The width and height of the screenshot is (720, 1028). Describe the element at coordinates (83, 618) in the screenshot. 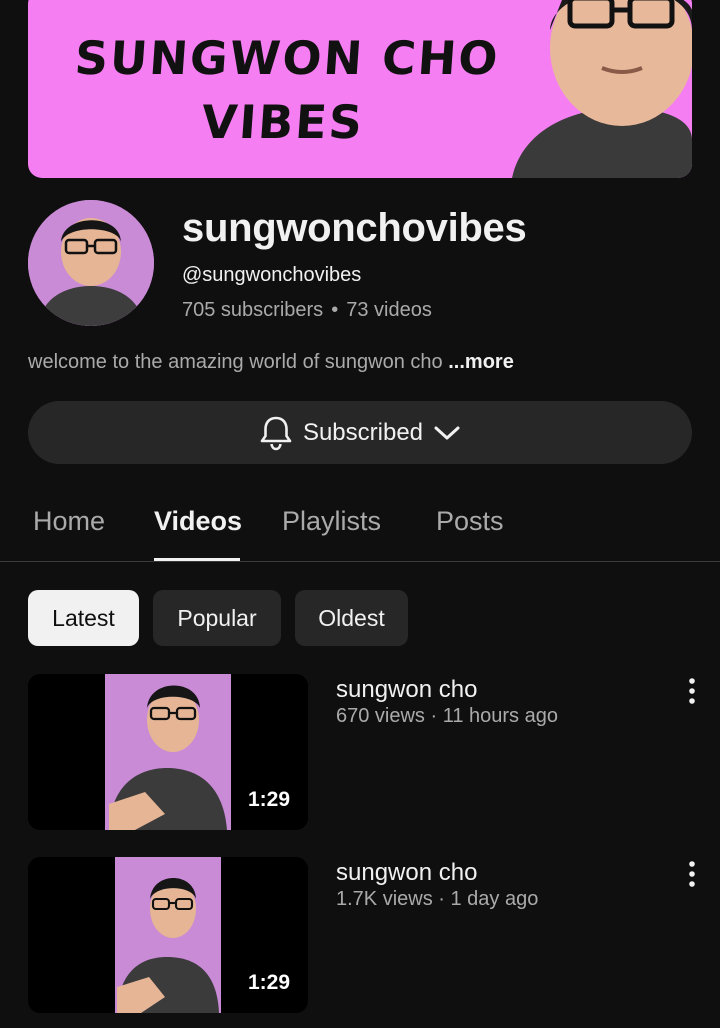

I see `chip-latest: Latest` at that location.